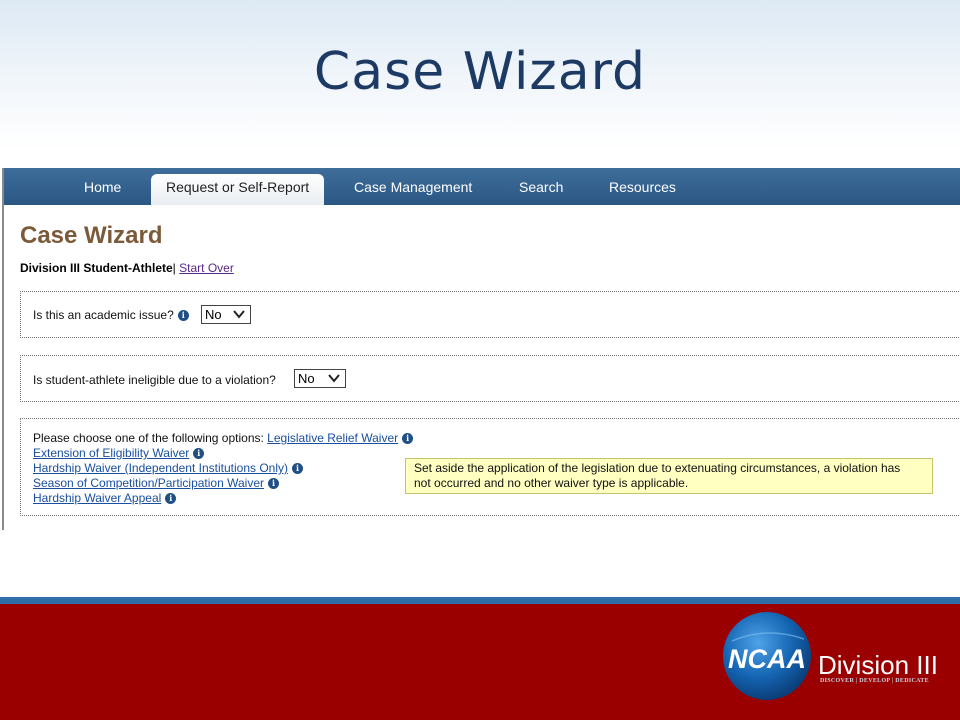 The width and height of the screenshot is (960, 720). I want to click on nav-home: Home, so click(102, 187).